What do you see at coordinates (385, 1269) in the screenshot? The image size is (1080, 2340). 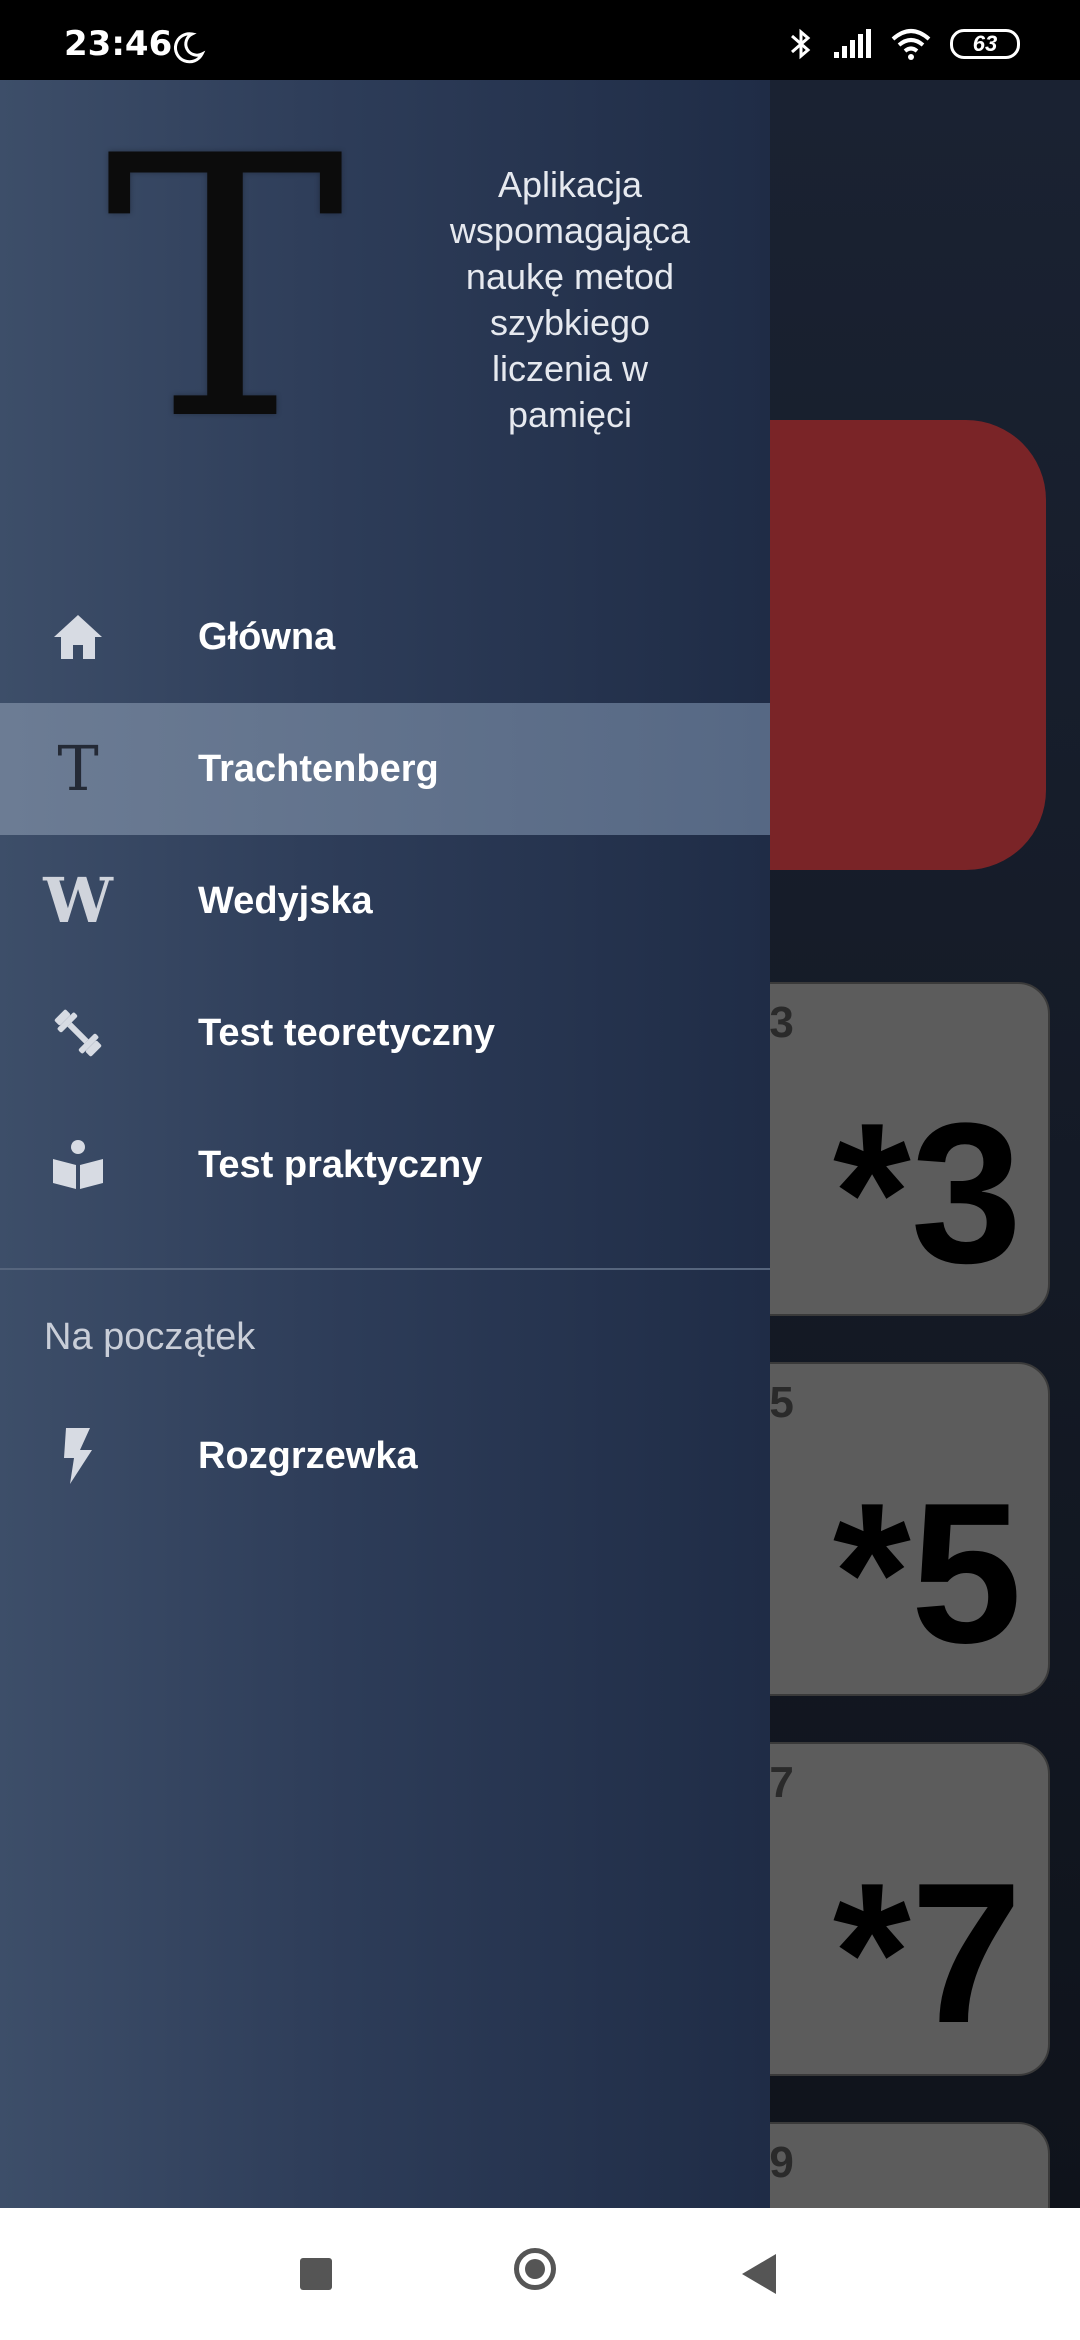 I see `menu-divider` at bounding box center [385, 1269].